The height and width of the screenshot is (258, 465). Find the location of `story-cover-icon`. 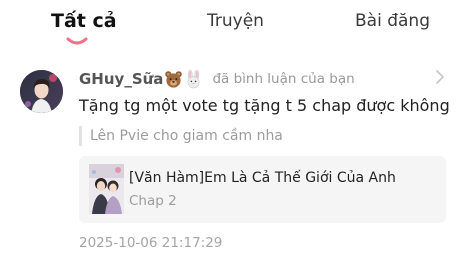

story-cover-icon is located at coordinates (106, 189).